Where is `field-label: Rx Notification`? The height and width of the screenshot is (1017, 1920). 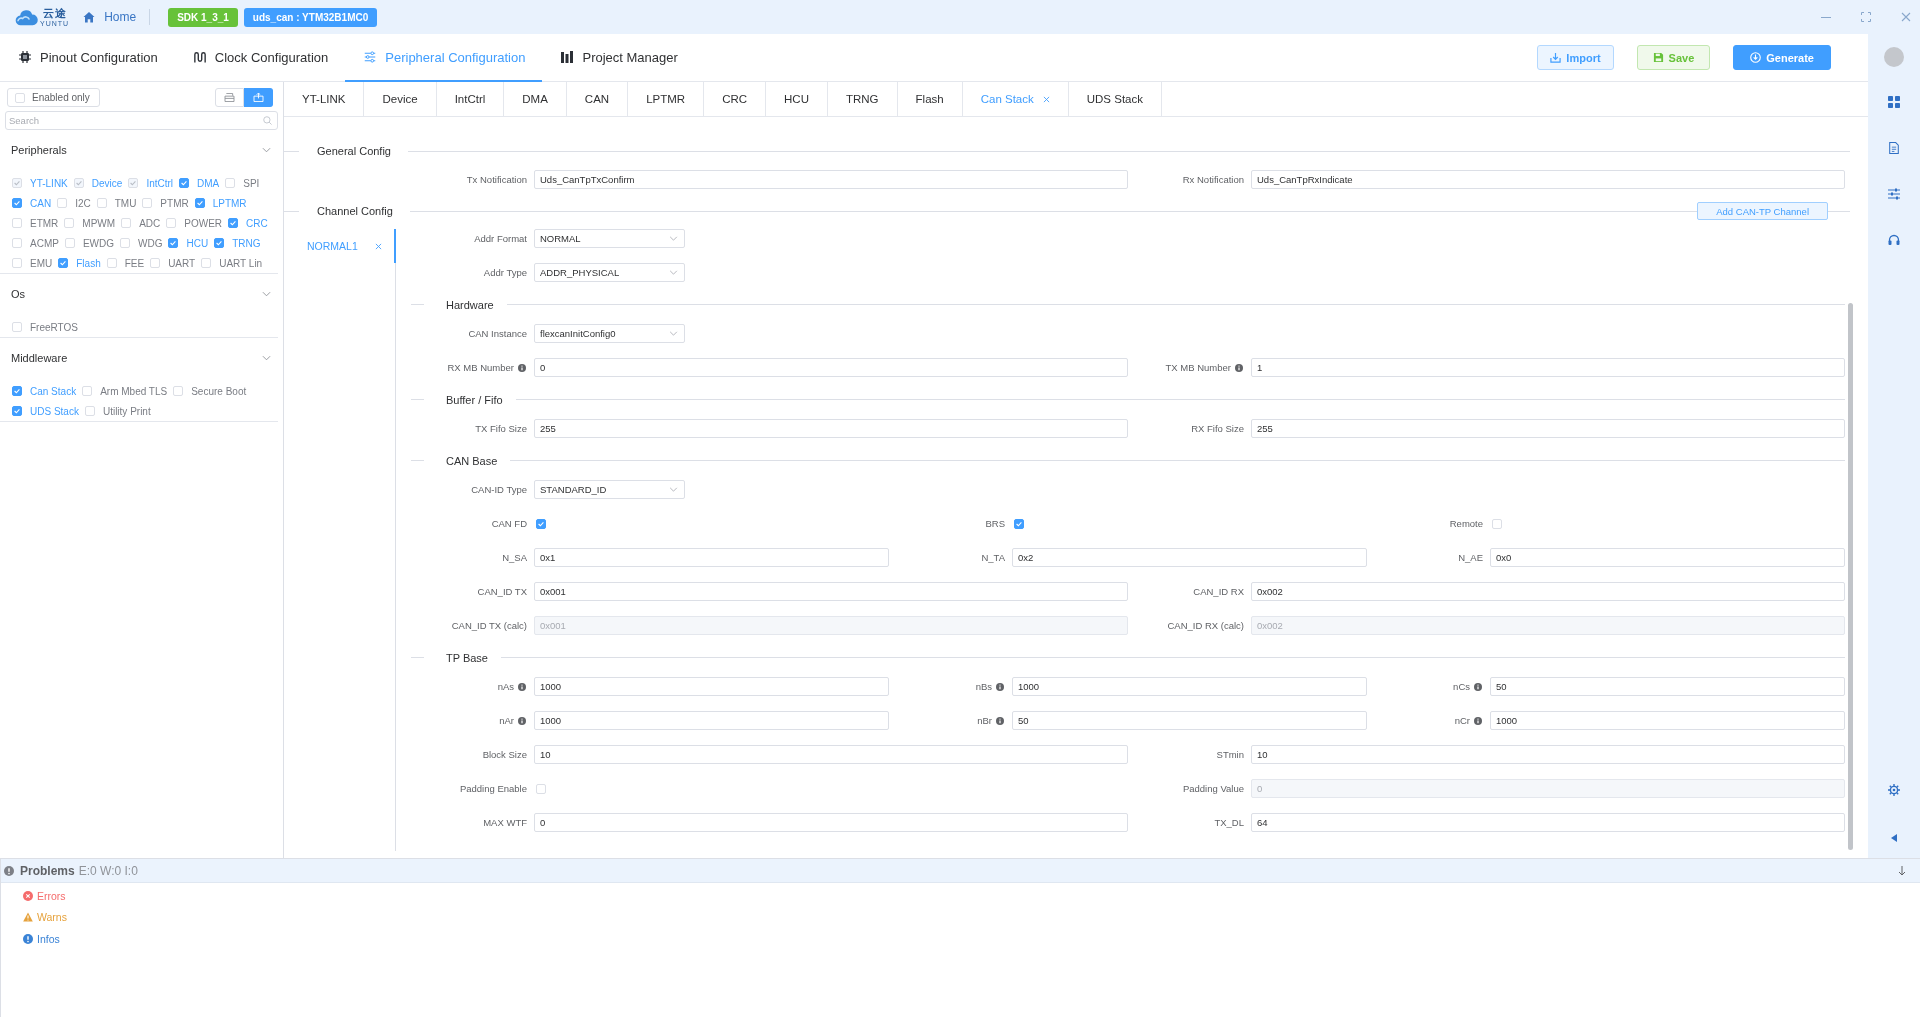 field-label: Rx Notification is located at coordinates (1213, 179).